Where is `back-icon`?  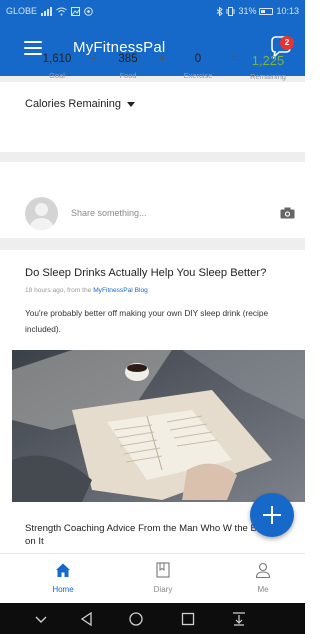 back-icon is located at coordinates (87, 619).